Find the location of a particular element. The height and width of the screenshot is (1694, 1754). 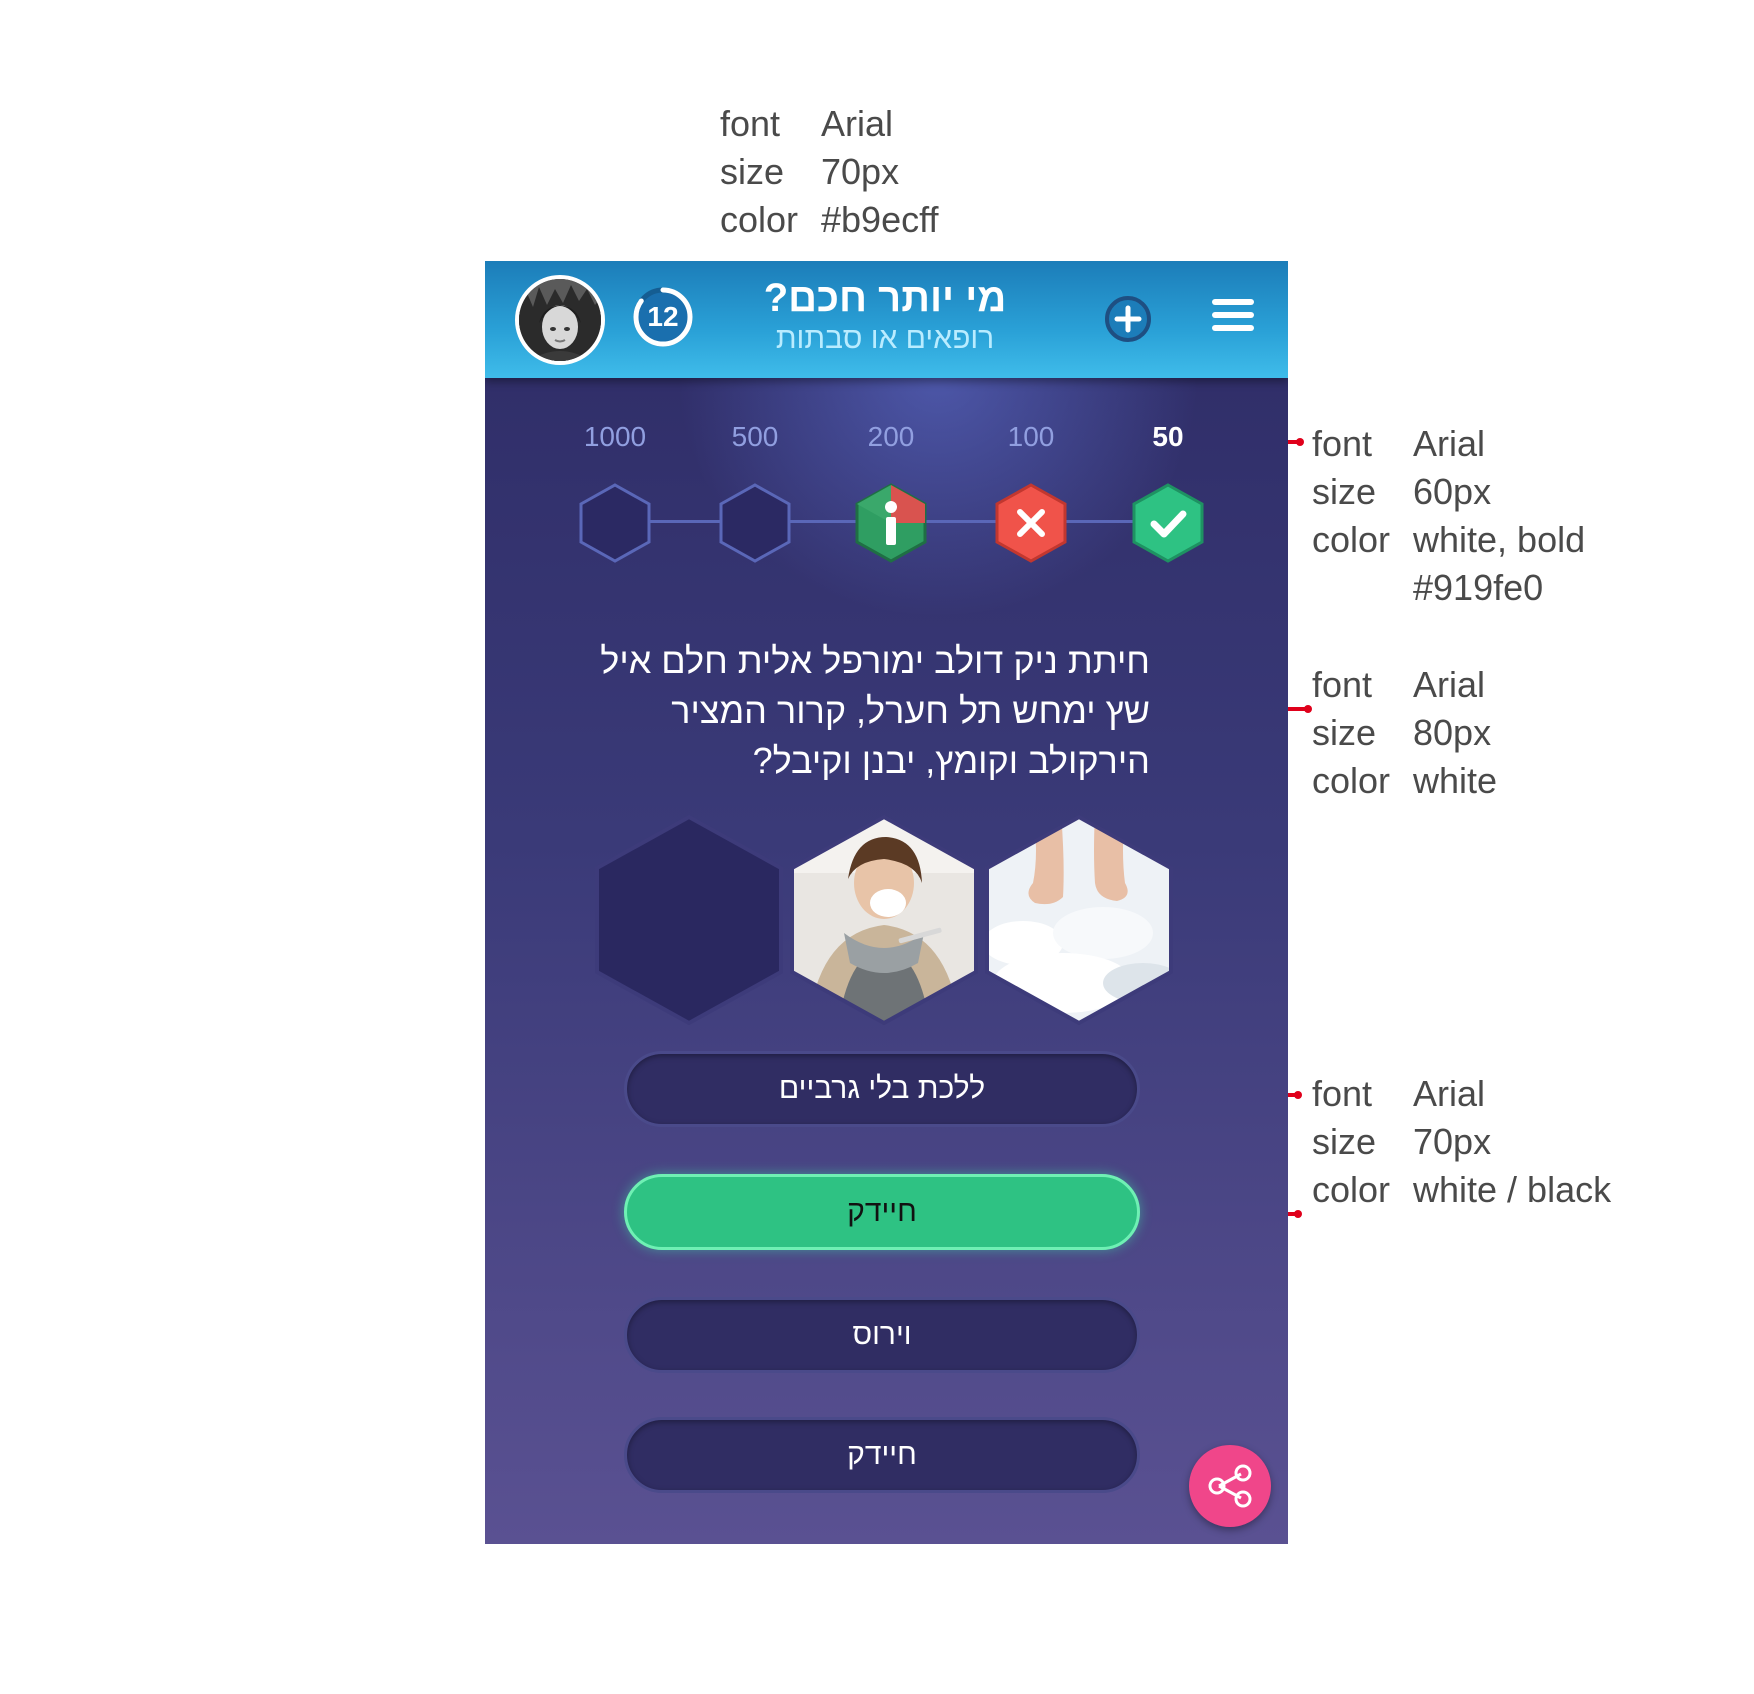

avatar-portrait-icon is located at coordinates (560, 320).